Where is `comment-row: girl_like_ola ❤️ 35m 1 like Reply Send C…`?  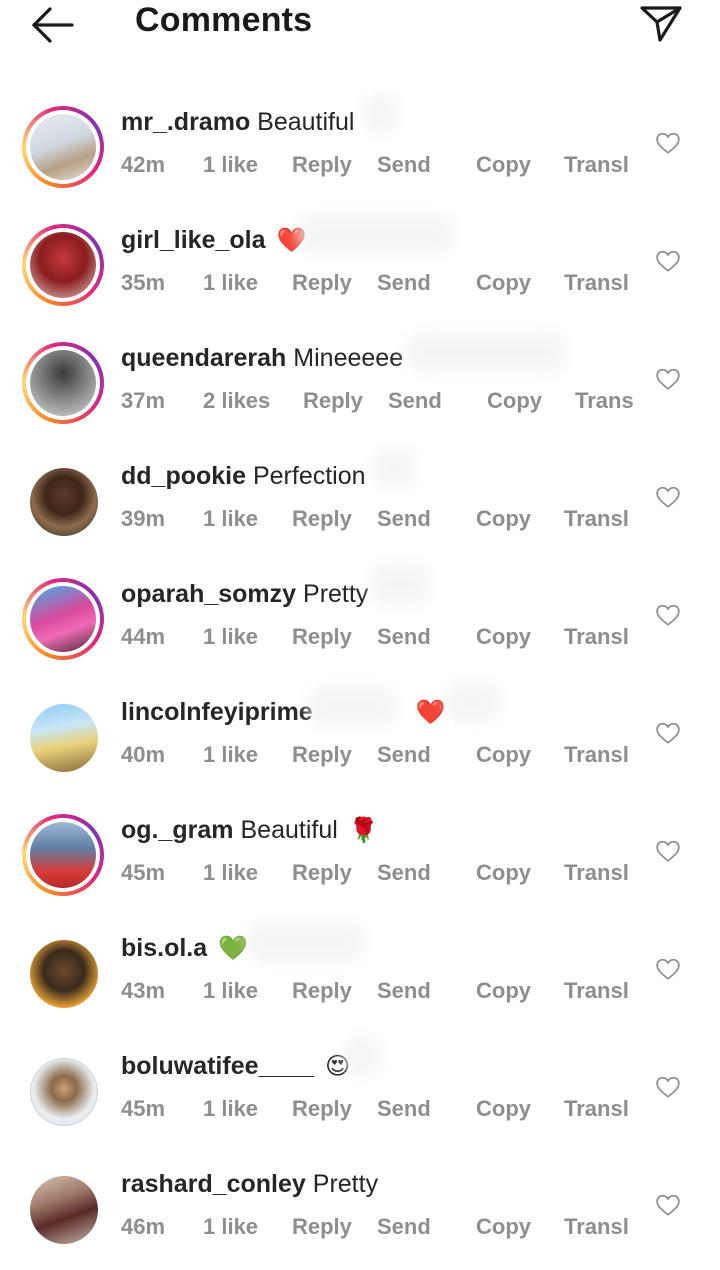
comment-row: girl_like_ola ❤️ 35m 1 like Reply Send C… is located at coordinates (360, 267).